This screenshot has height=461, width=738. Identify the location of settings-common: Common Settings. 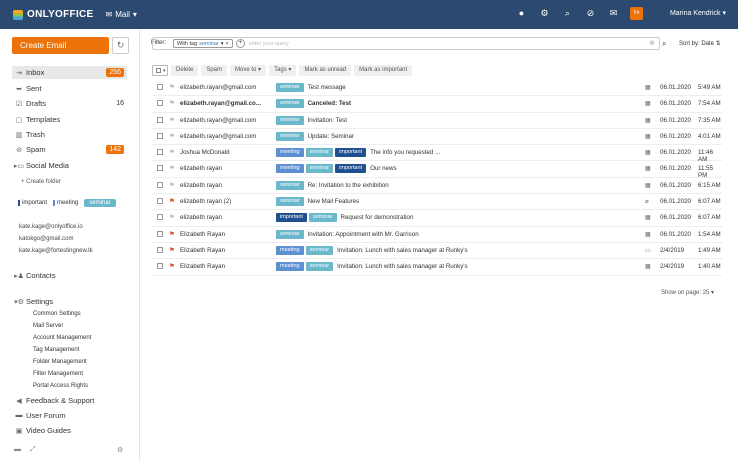
(57, 314).